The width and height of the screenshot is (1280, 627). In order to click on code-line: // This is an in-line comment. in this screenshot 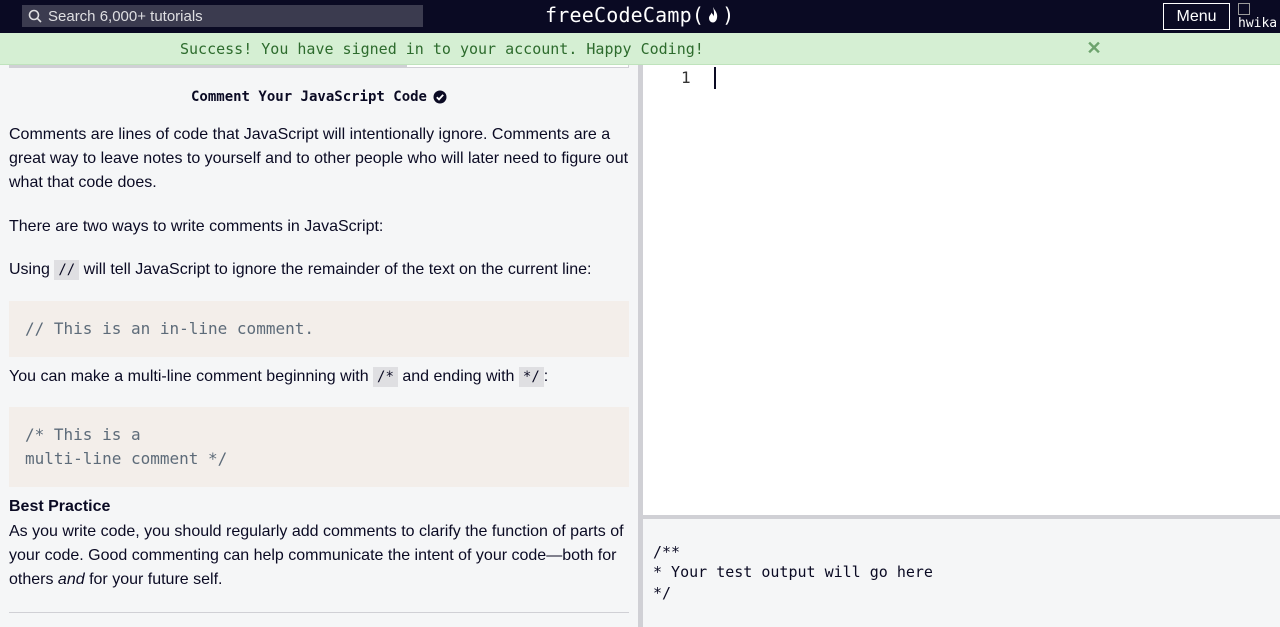, I will do `click(169, 328)`.